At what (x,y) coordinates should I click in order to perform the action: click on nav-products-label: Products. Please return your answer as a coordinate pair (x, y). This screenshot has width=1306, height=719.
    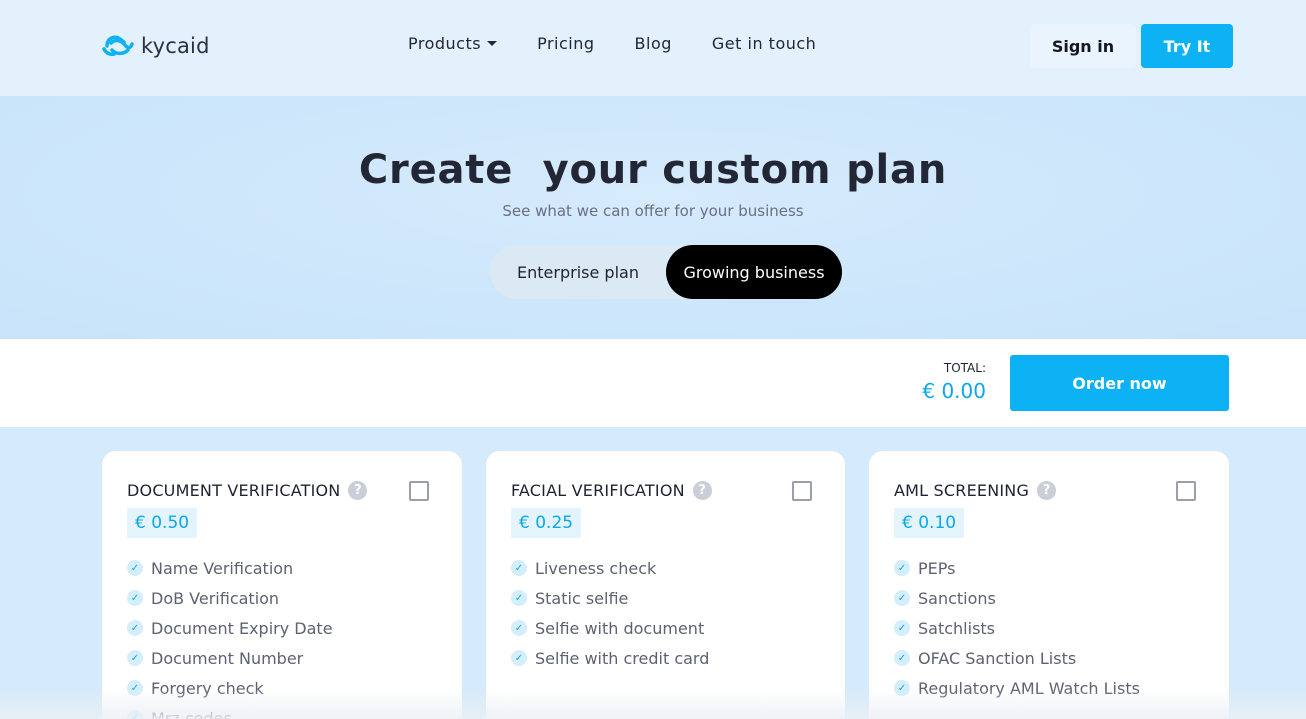
    Looking at the image, I should click on (445, 43).